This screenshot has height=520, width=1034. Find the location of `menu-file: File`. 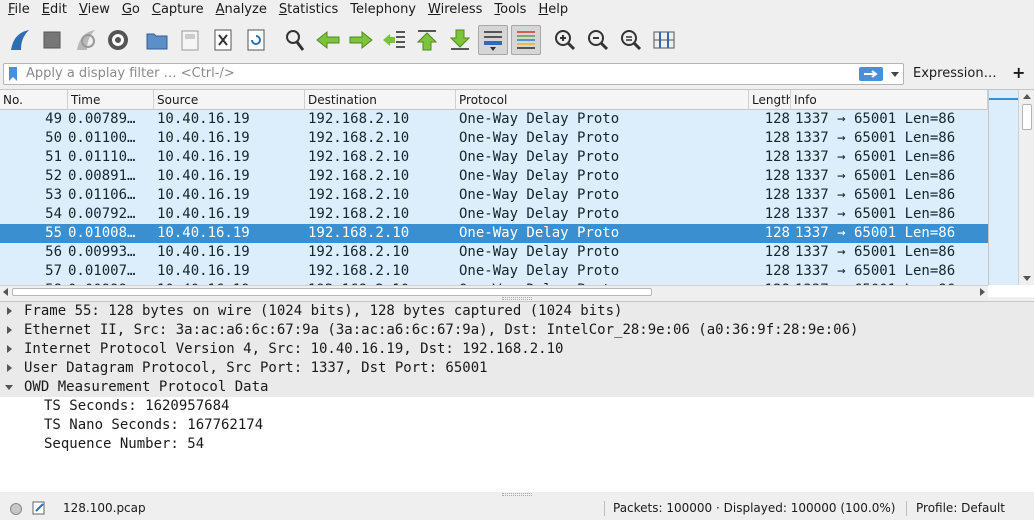

menu-file: File is located at coordinates (19, 10).